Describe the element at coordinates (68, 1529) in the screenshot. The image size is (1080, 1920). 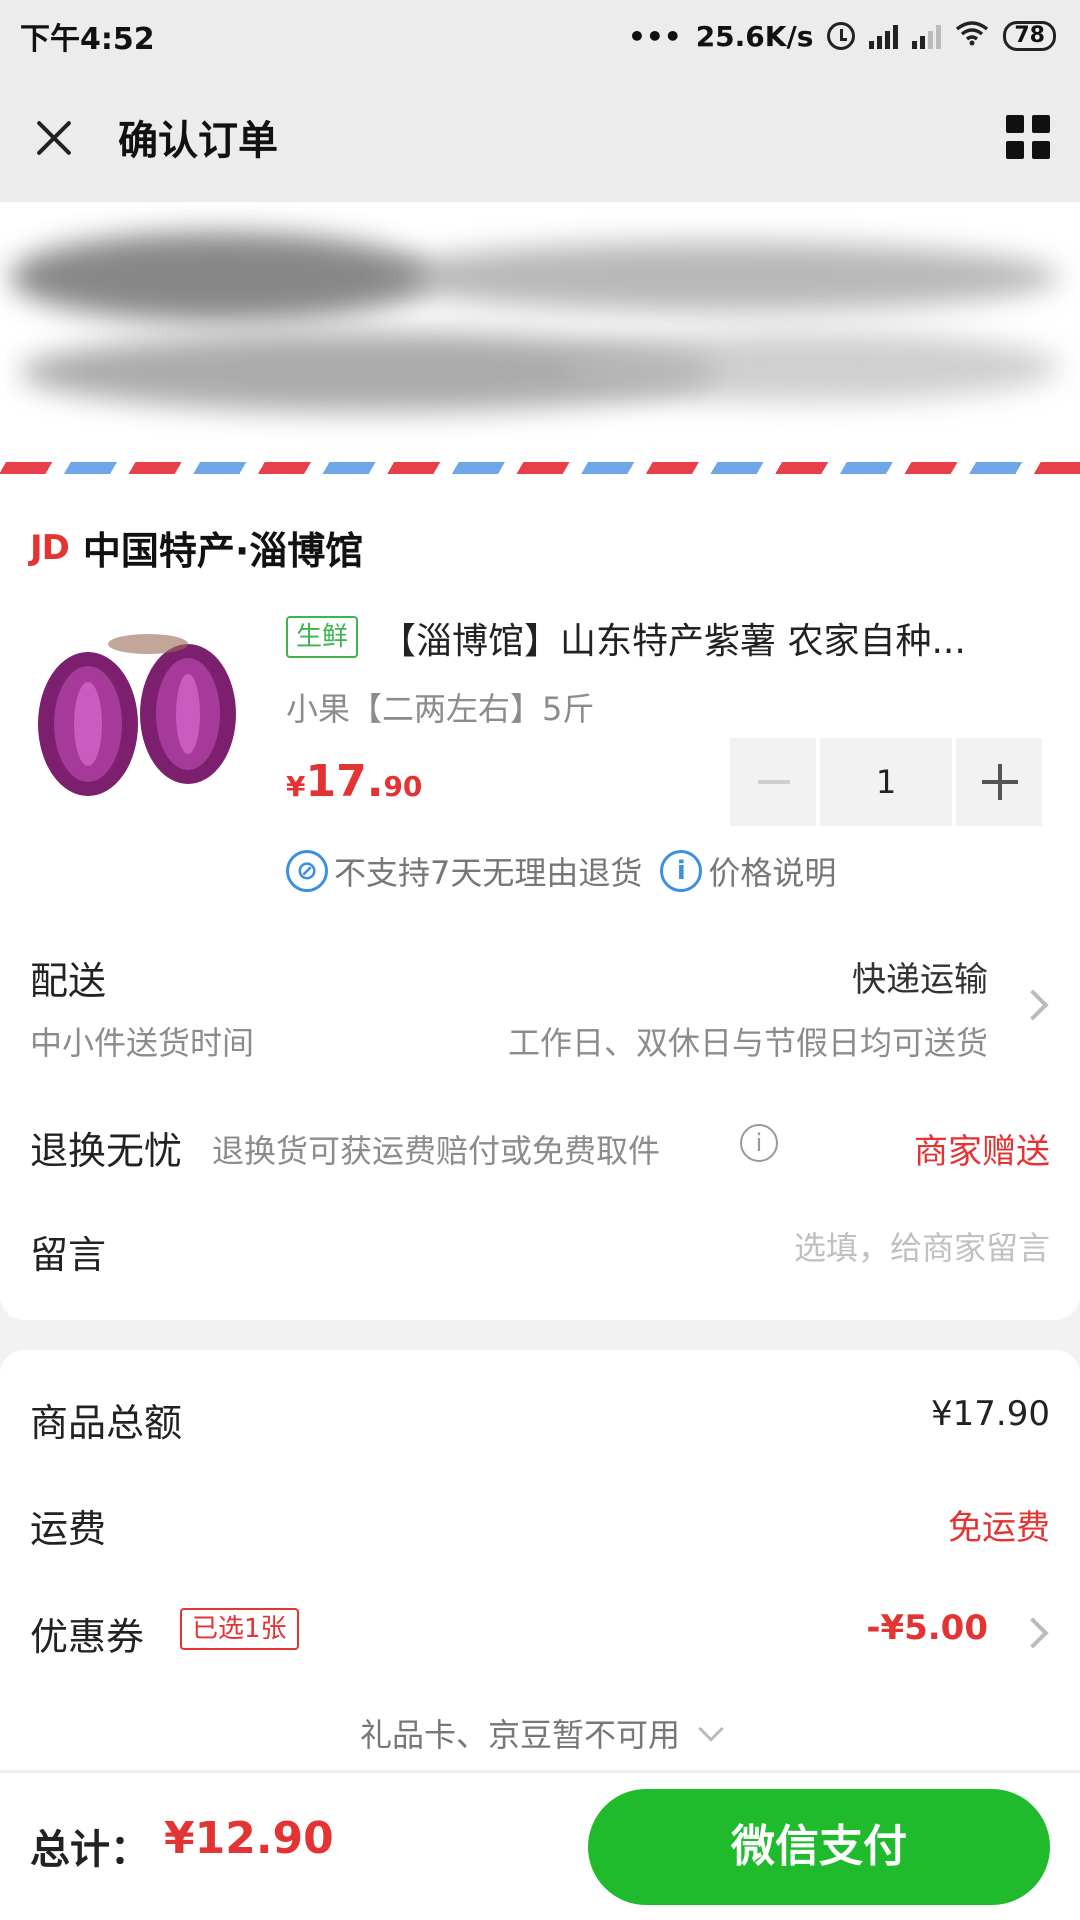
I see `shipping-label: 运费` at that location.